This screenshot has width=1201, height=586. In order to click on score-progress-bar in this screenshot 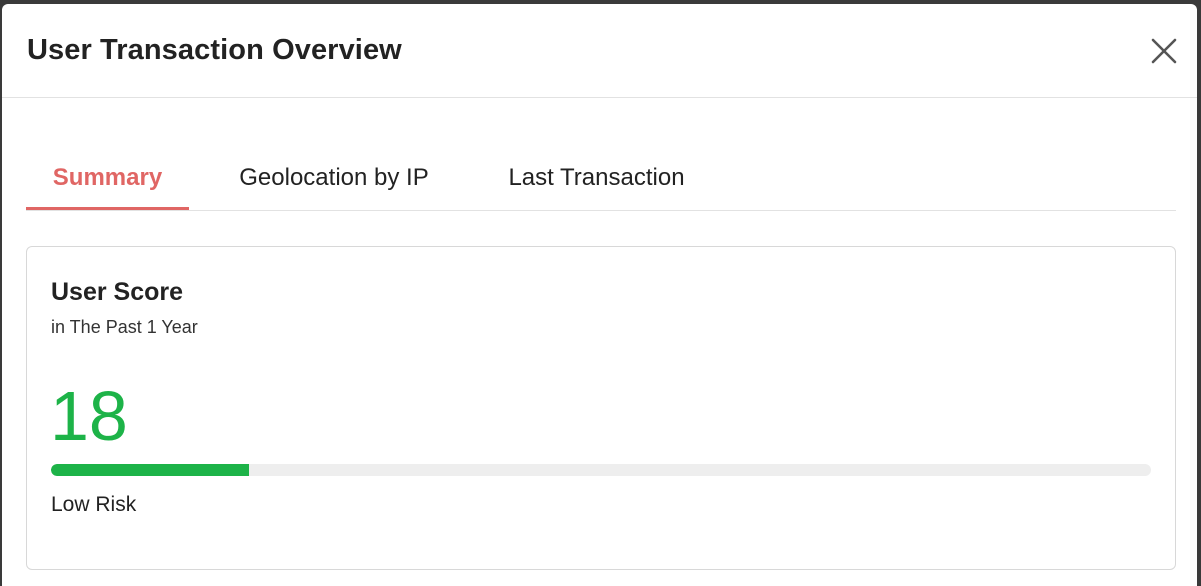, I will do `click(601, 470)`.